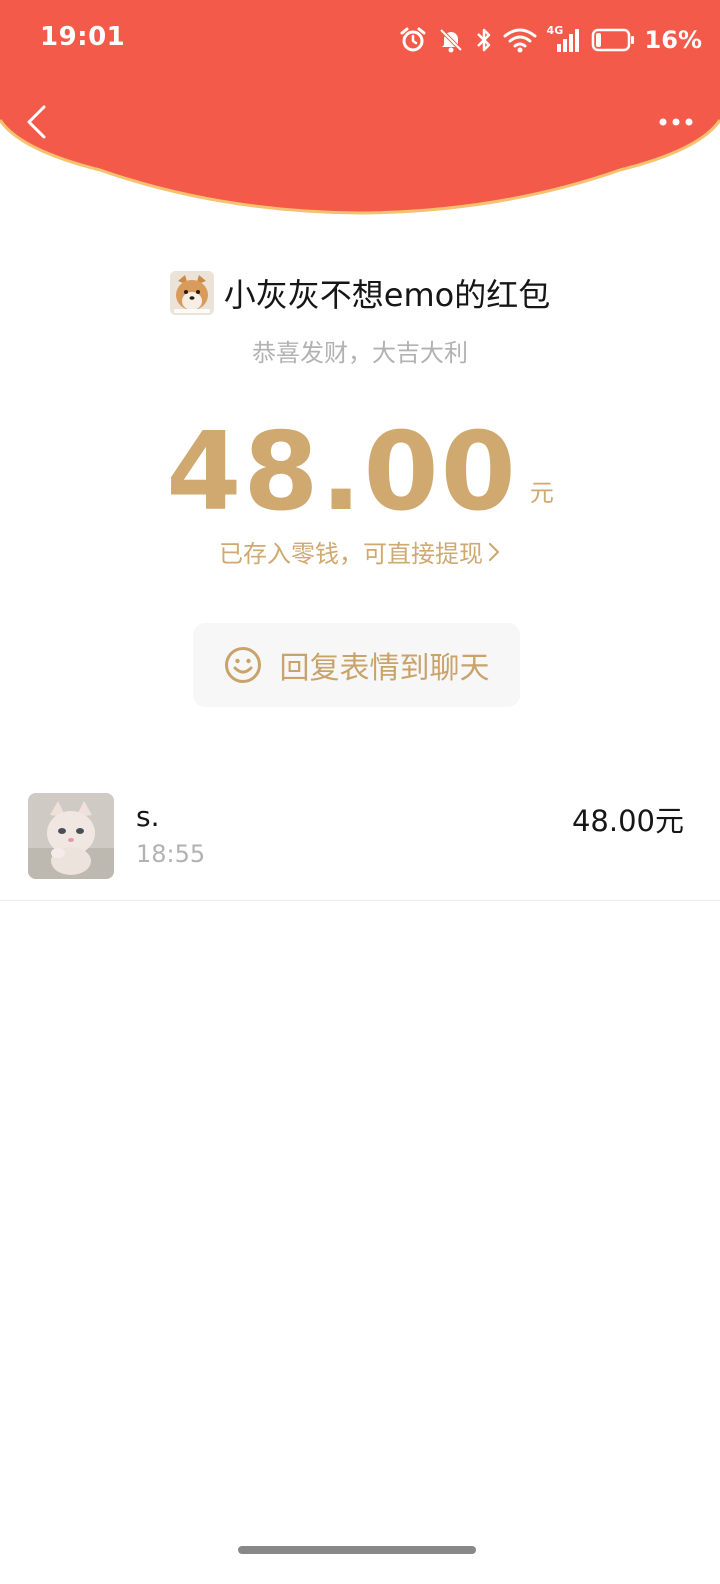  What do you see at coordinates (613, 40) in the screenshot?
I see `battery-icon` at bounding box center [613, 40].